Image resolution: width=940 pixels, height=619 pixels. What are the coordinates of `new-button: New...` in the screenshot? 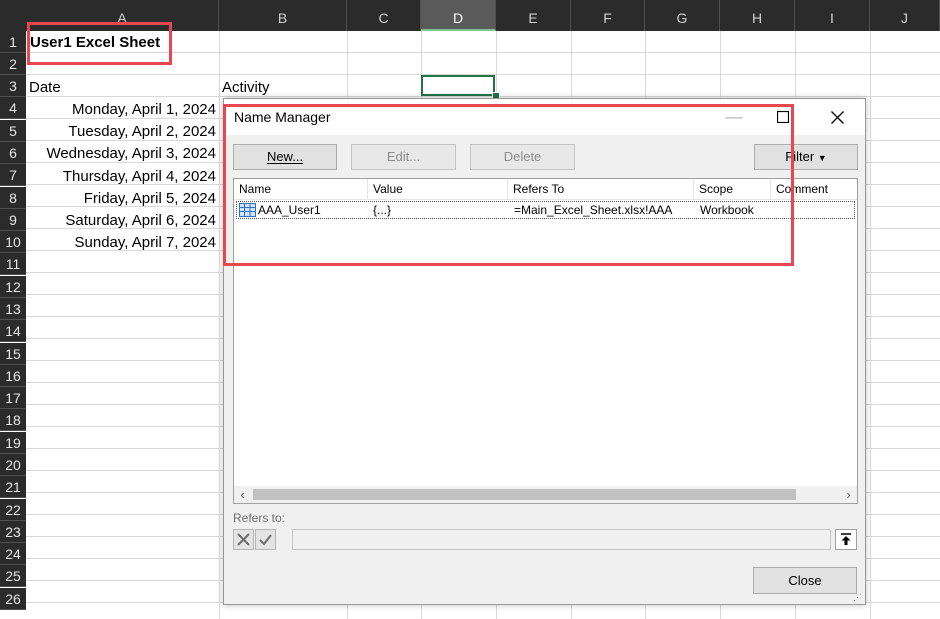 It's located at (285, 157).